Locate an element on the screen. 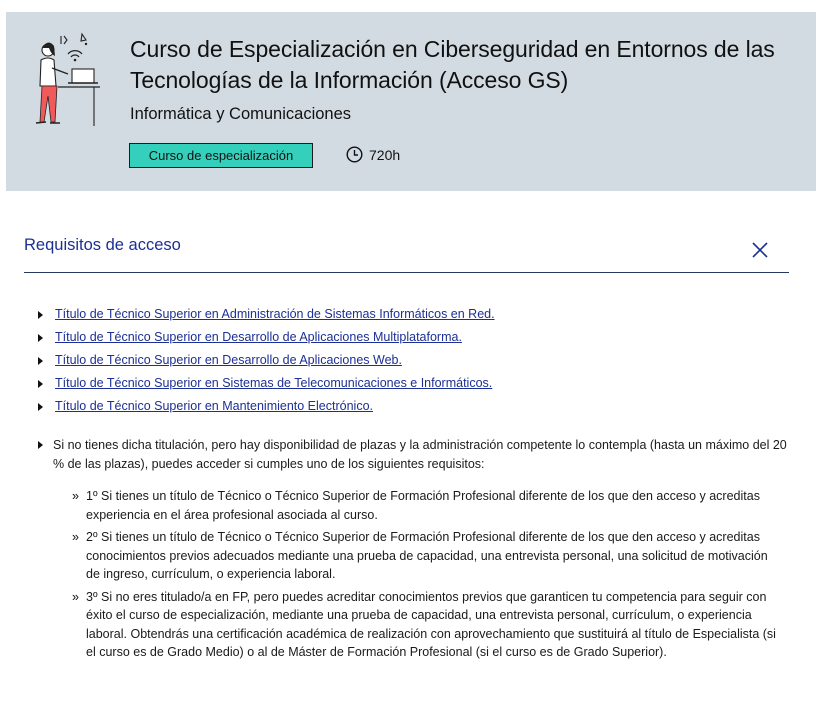 Image resolution: width=816 pixels, height=706 pixels. section-divider is located at coordinates (406, 272).